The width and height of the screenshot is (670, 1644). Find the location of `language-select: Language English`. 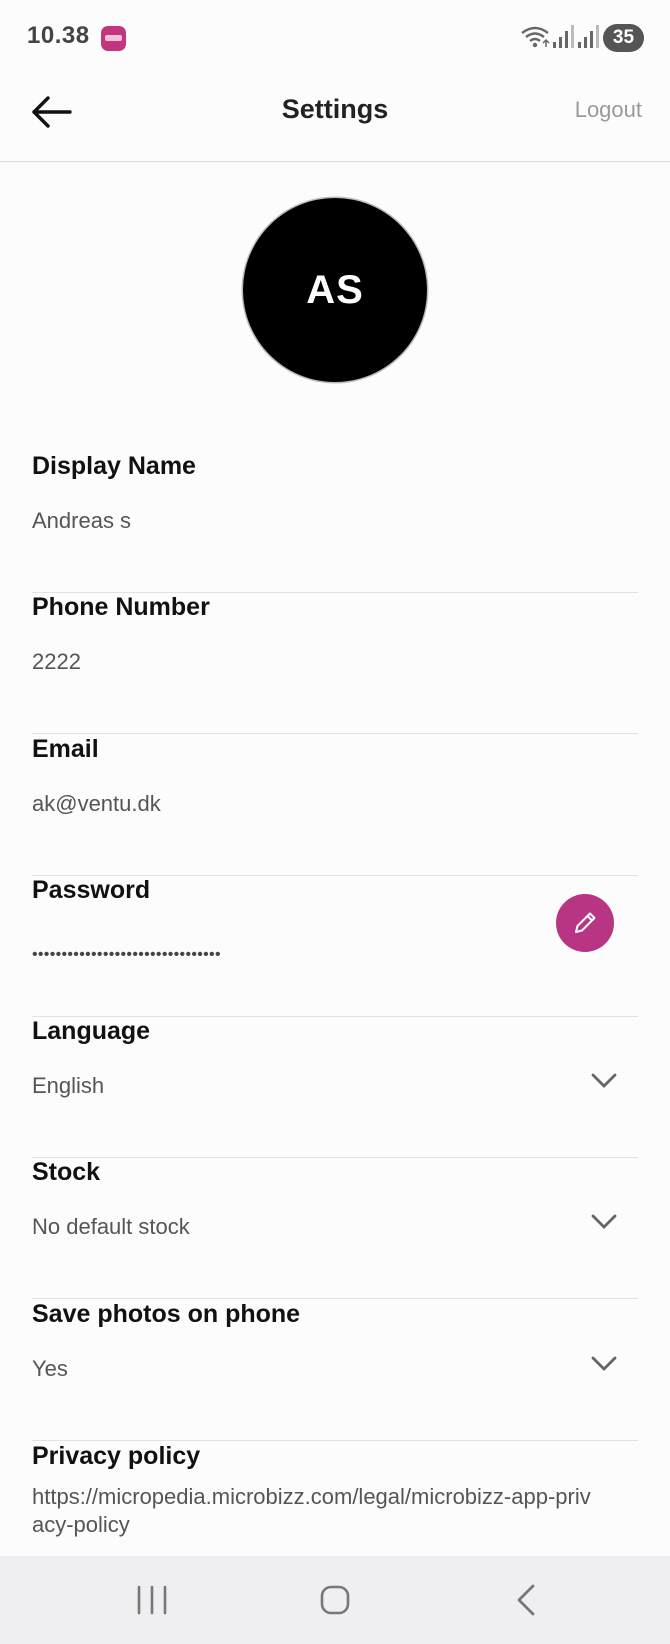

language-select: Language English is located at coordinates (335, 1087).